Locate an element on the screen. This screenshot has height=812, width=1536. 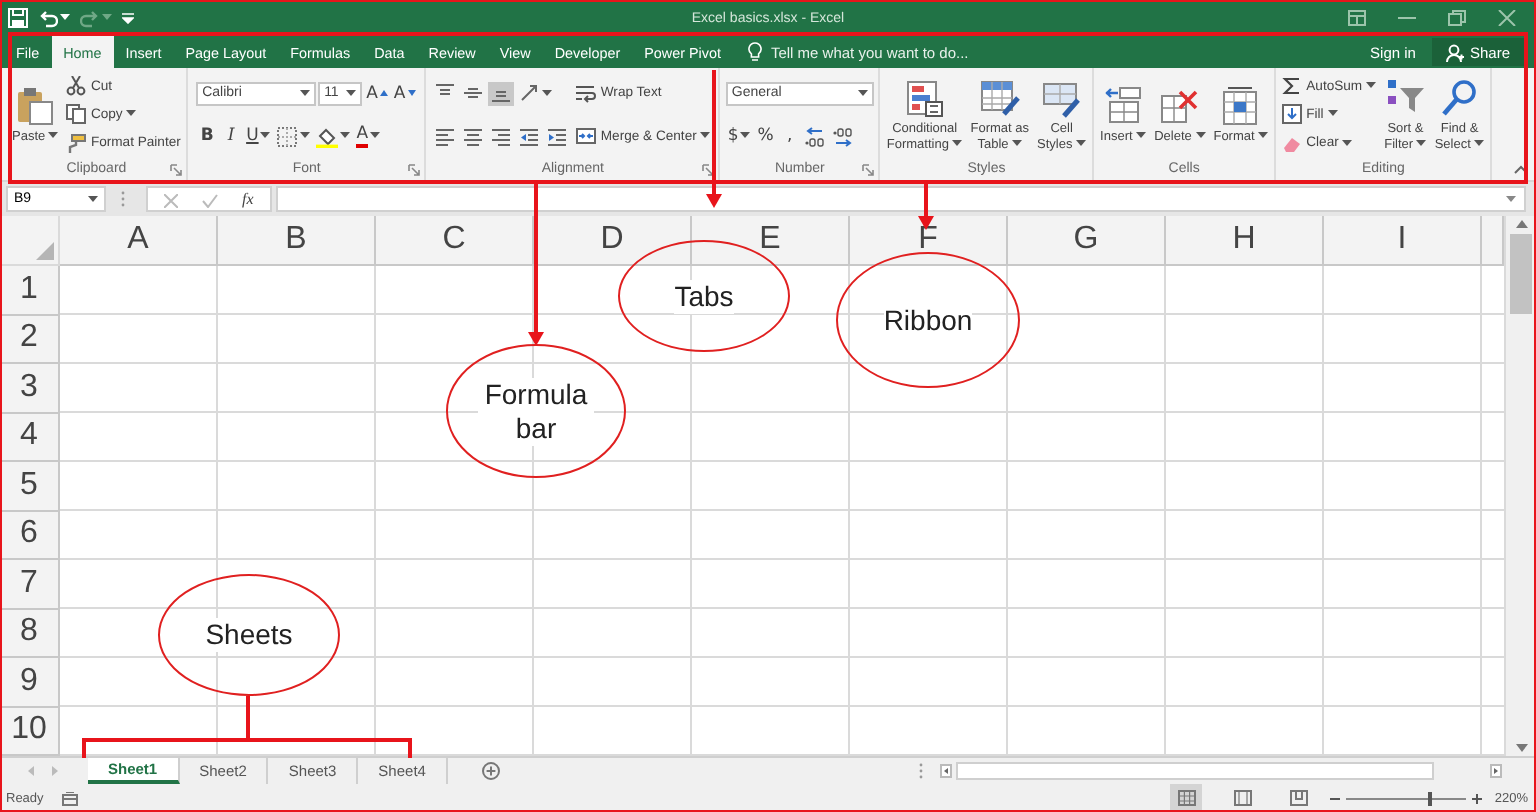
font-color-button: A is located at coordinates (368, 136).